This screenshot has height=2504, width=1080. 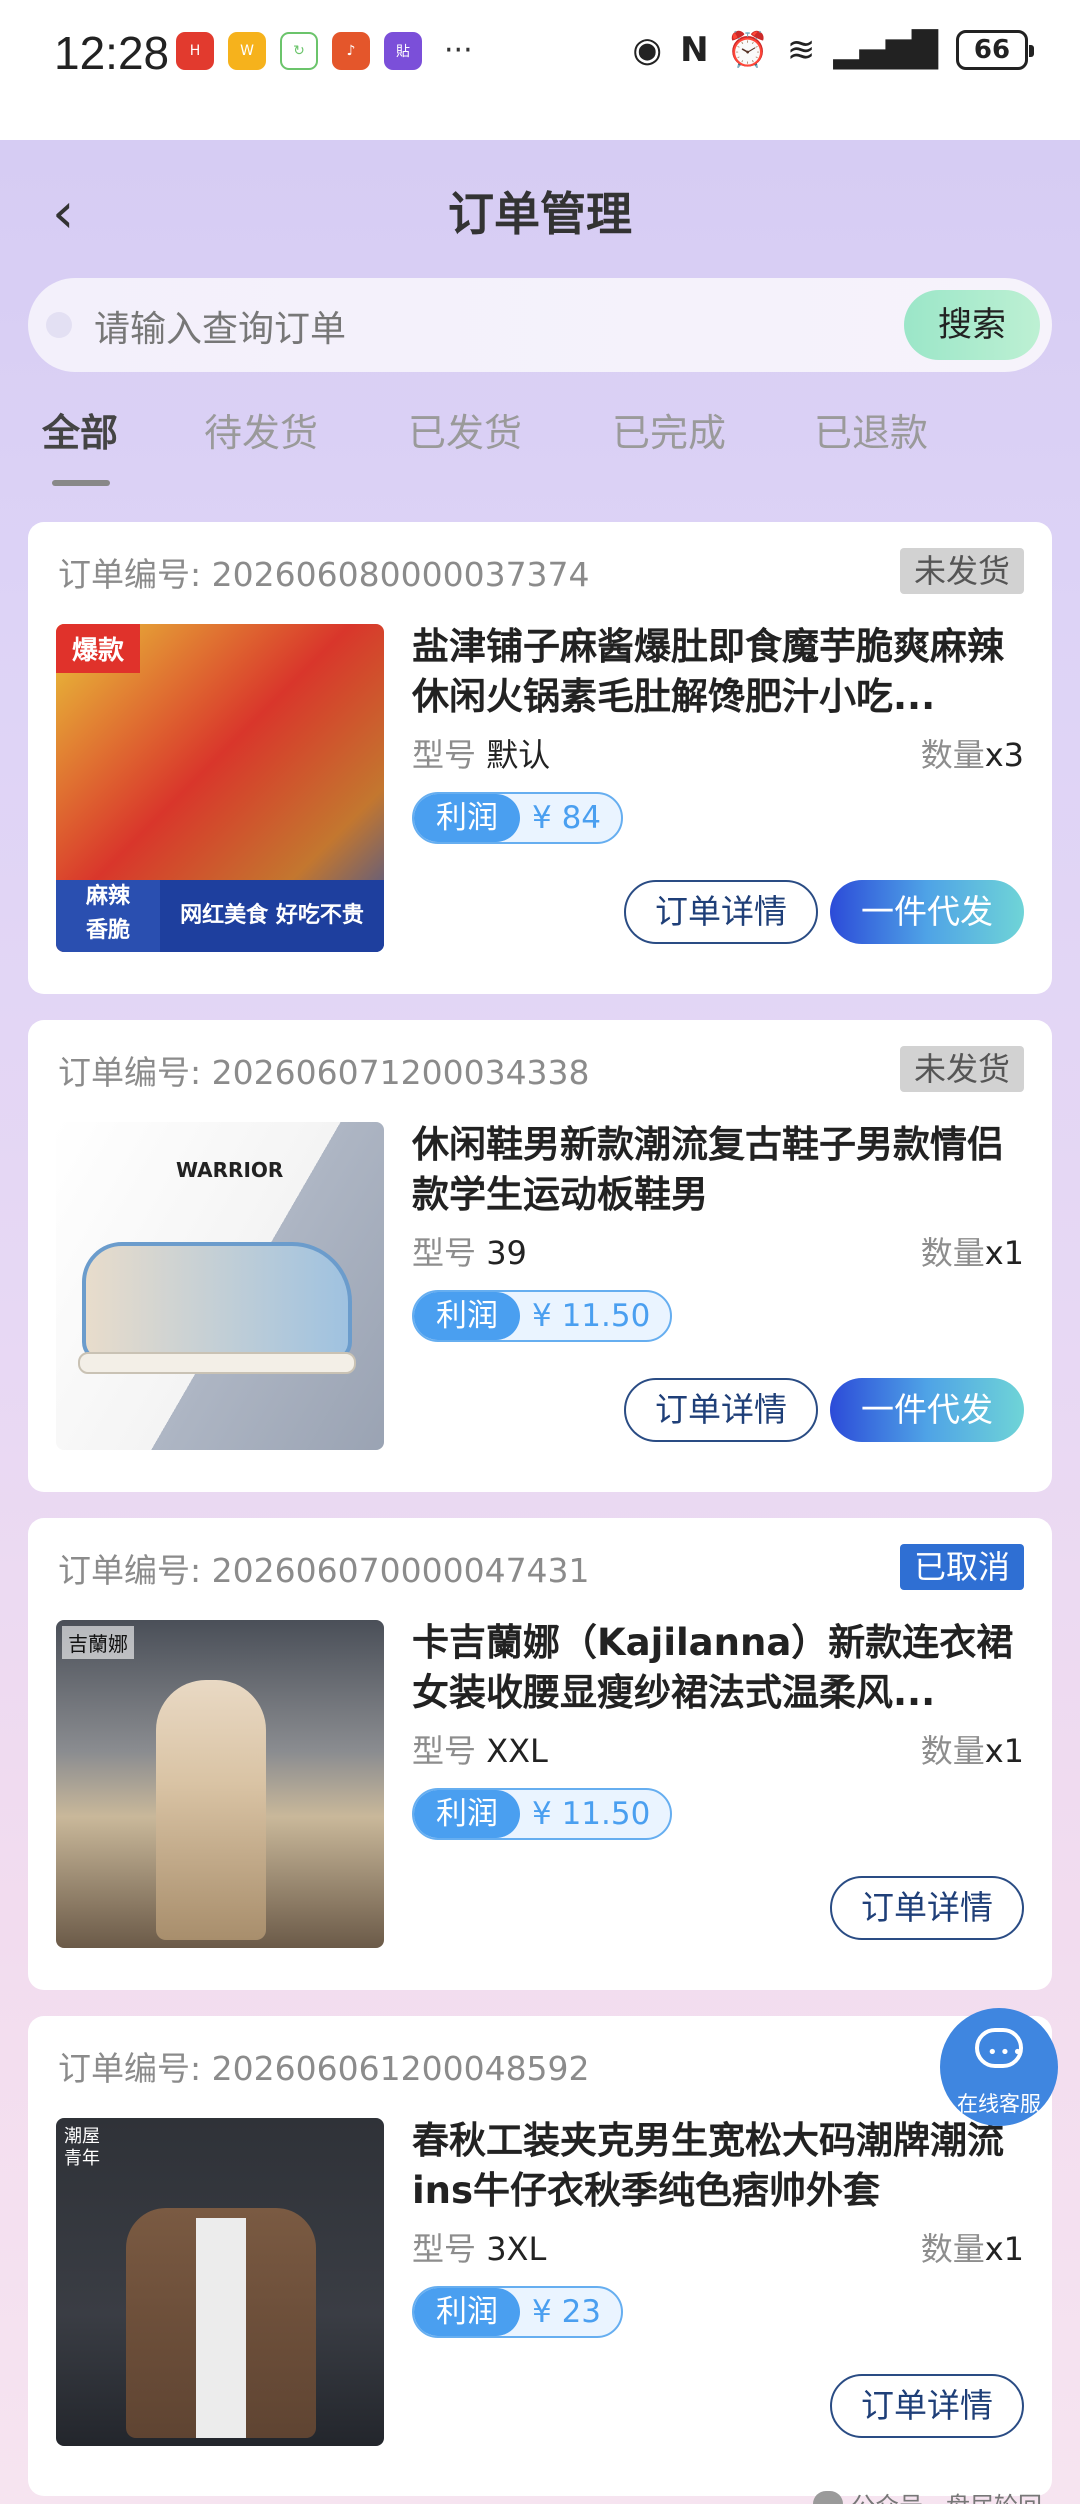 What do you see at coordinates (885, 50) in the screenshot?
I see `signal-icon: ▂▄▆█` at bounding box center [885, 50].